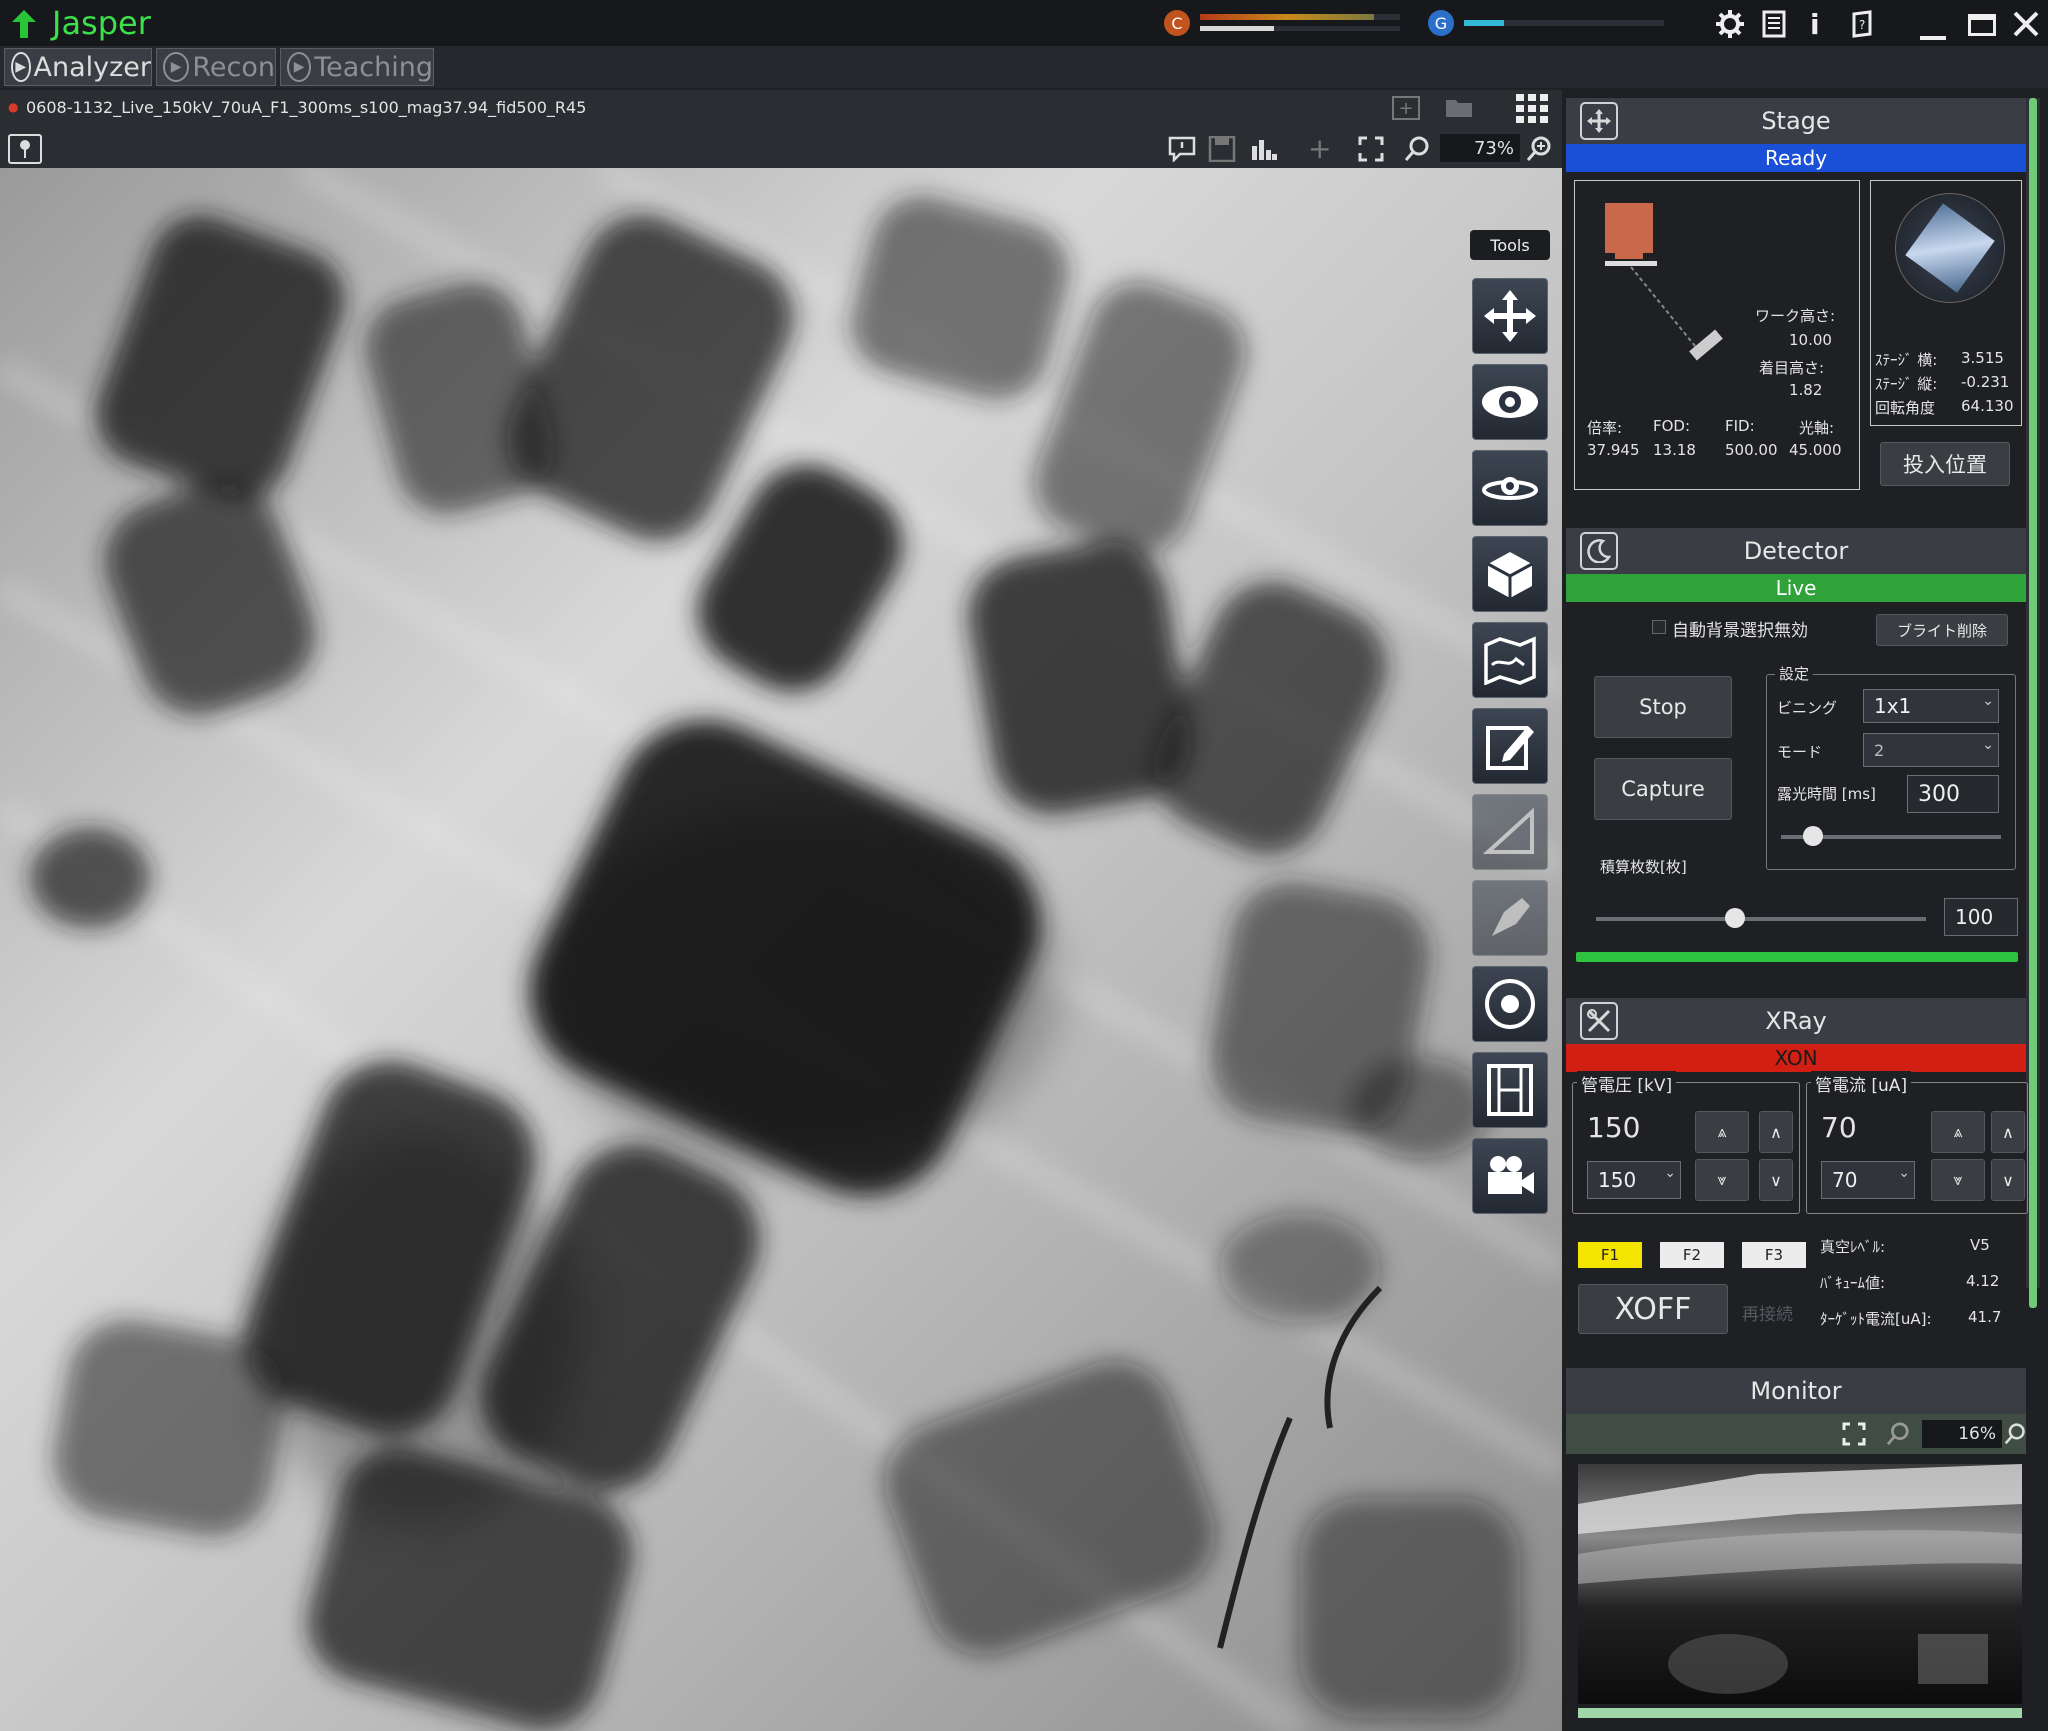  I want to click on tab-recon: ▶ Recon, so click(216, 67).